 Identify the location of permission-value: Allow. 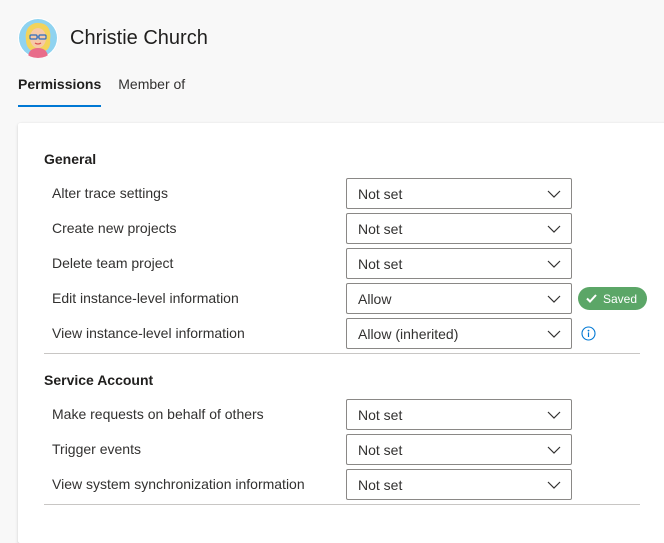
(375, 299).